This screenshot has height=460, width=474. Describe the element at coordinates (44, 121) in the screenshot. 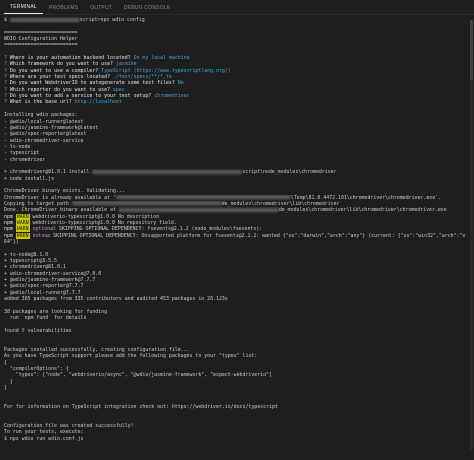

I see `line-text: - @wdio/local-runner@latest` at that location.